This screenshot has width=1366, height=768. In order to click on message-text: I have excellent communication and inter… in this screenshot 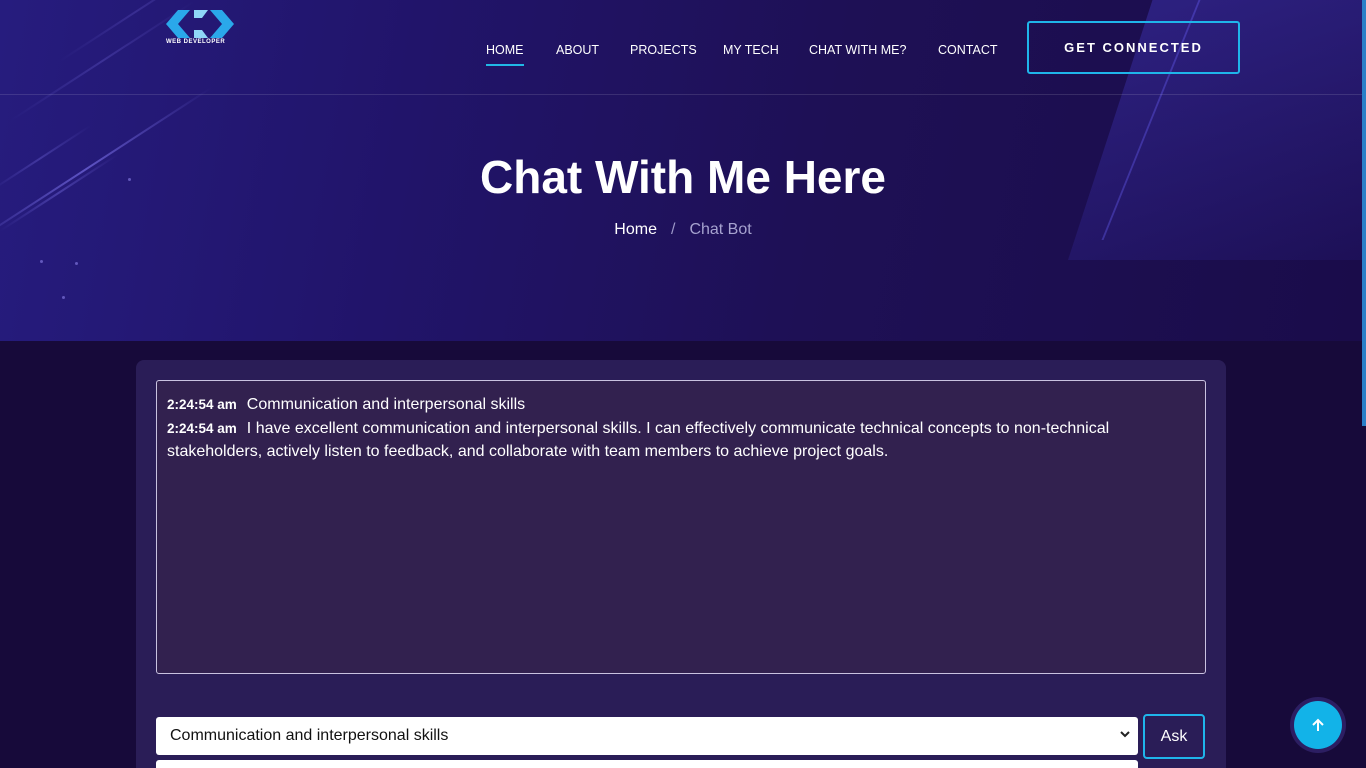, I will do `click(638, 440)`.